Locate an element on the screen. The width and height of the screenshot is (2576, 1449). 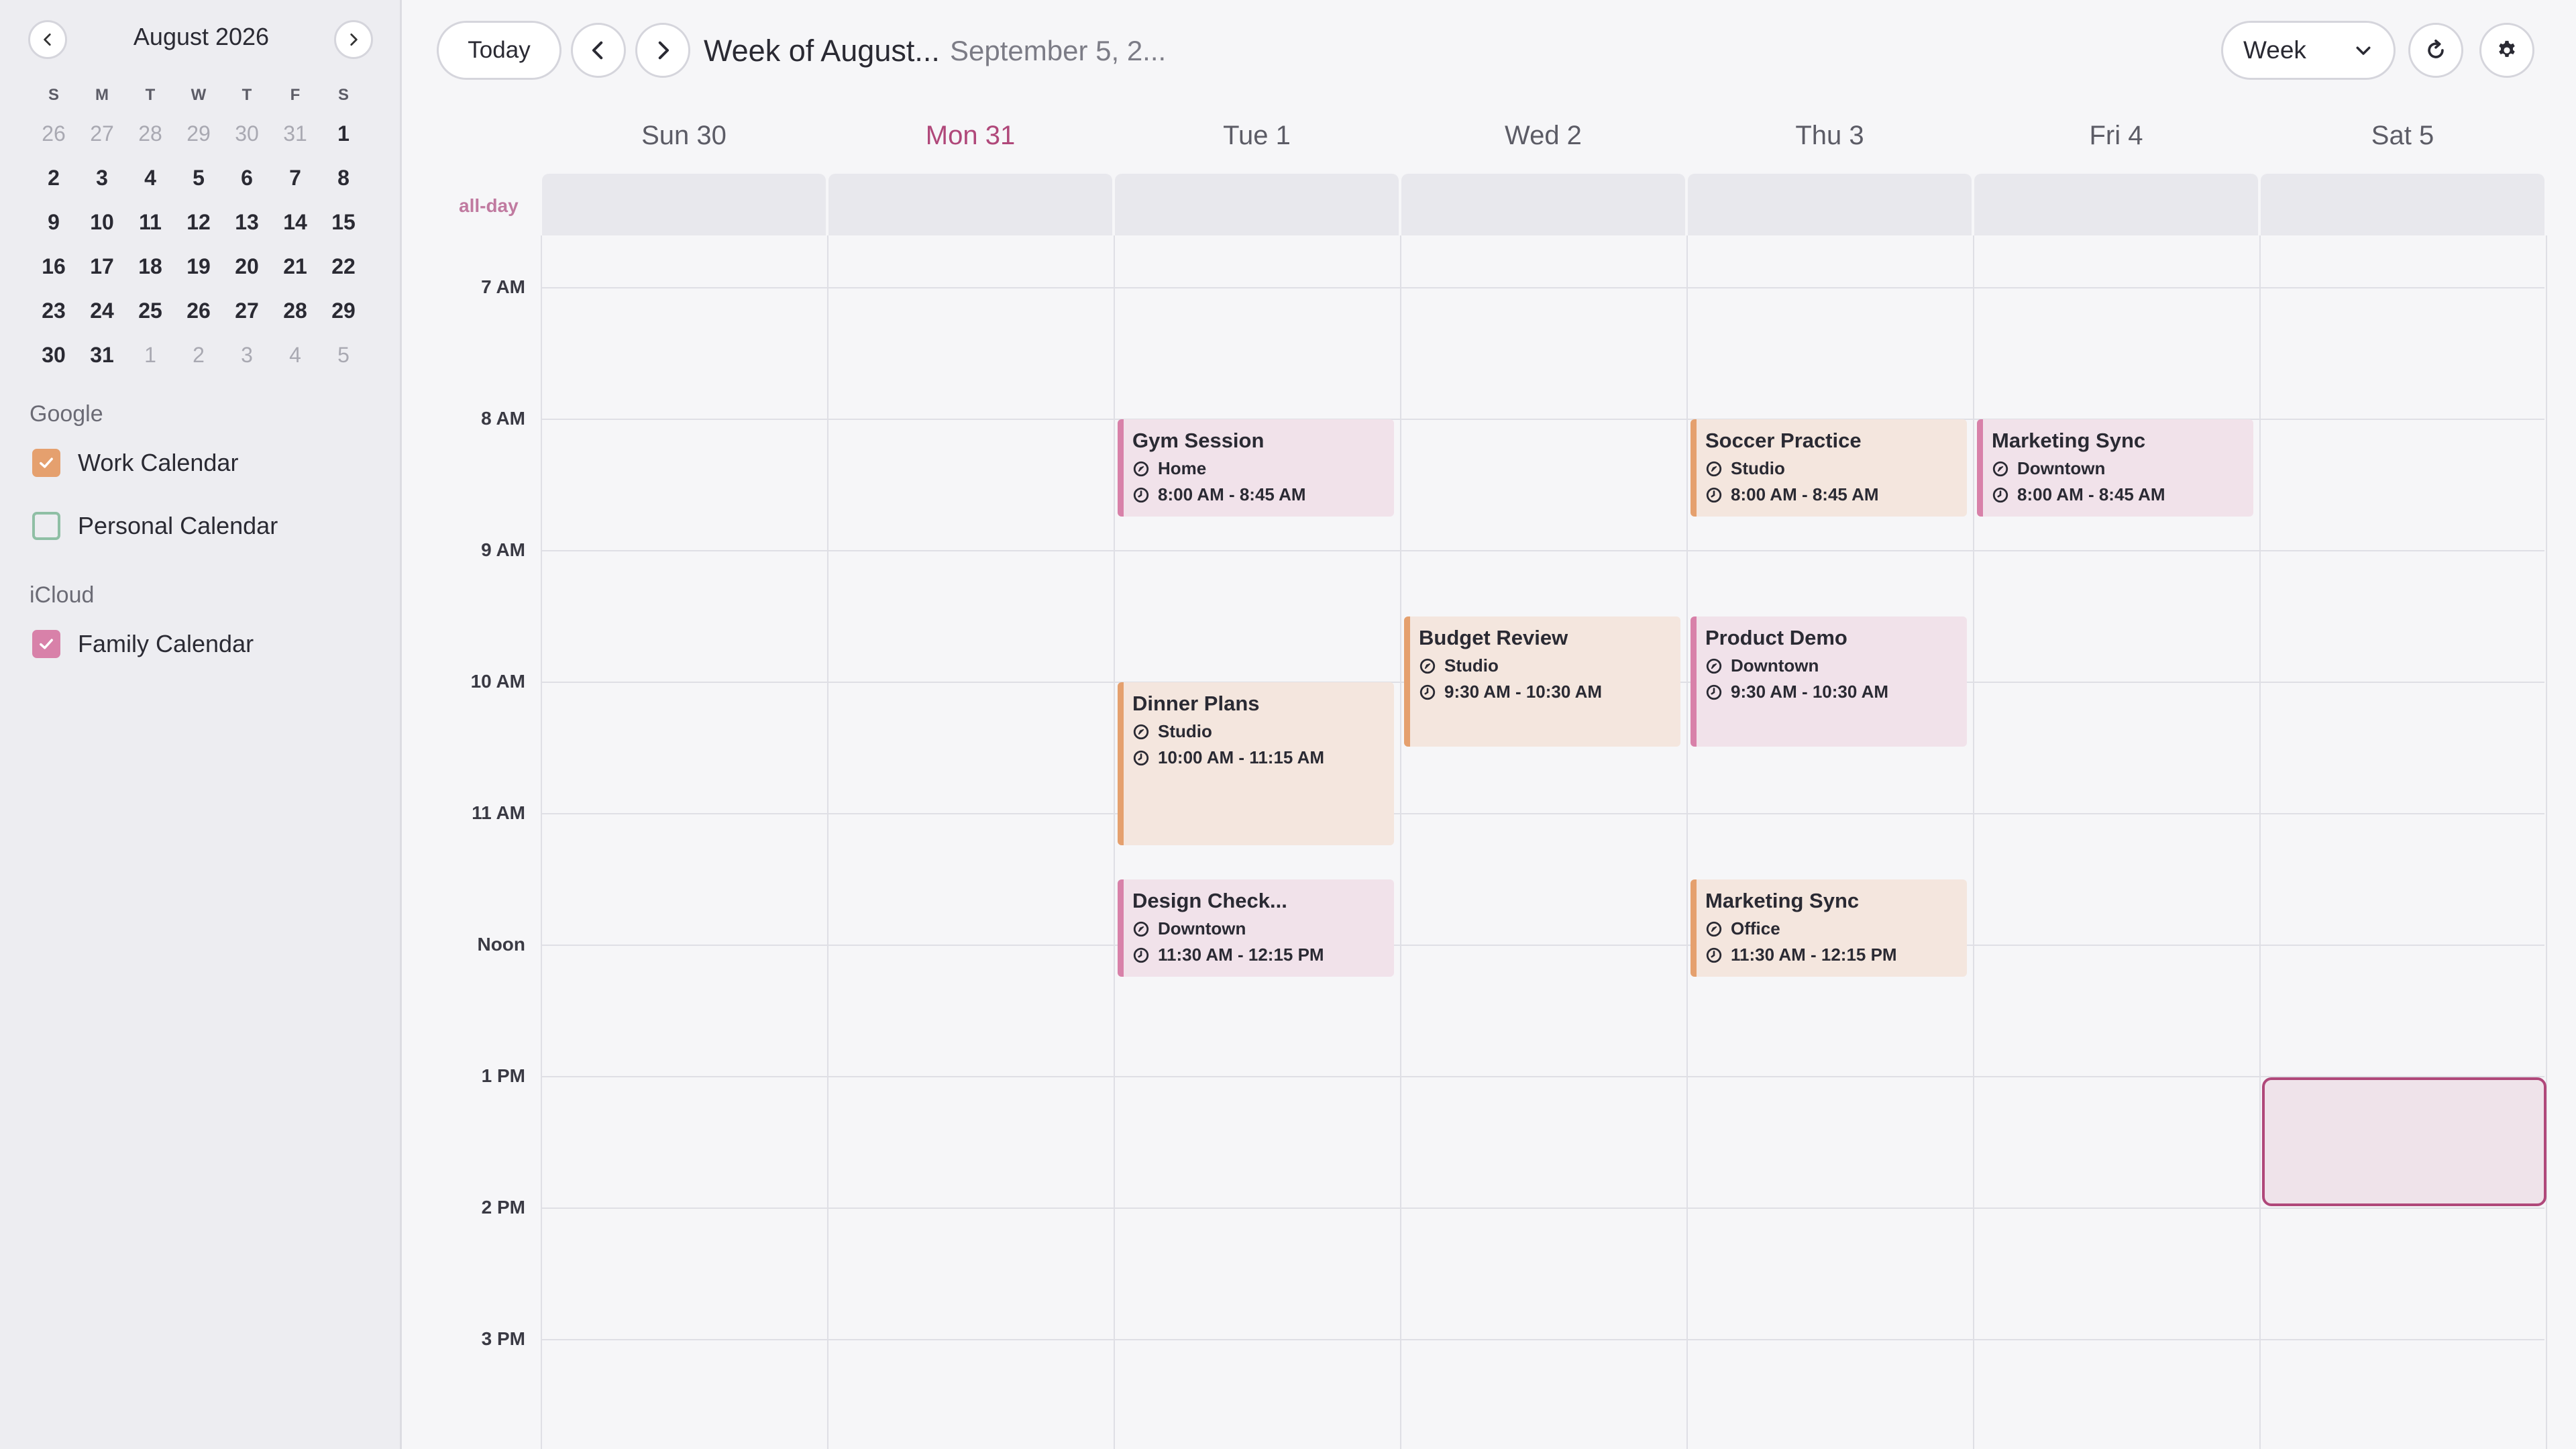
view-selector: Week is located at coordinates (2308, 50).